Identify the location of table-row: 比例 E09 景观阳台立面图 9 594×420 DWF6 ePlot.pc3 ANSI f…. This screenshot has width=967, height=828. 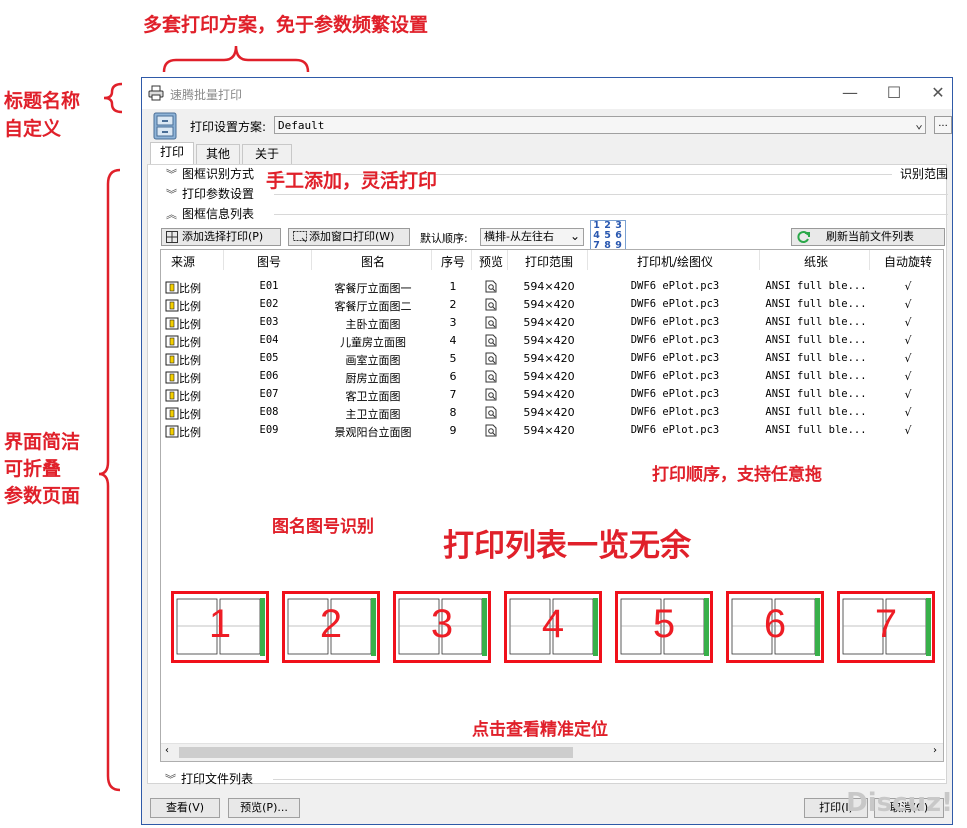
(552, 431).